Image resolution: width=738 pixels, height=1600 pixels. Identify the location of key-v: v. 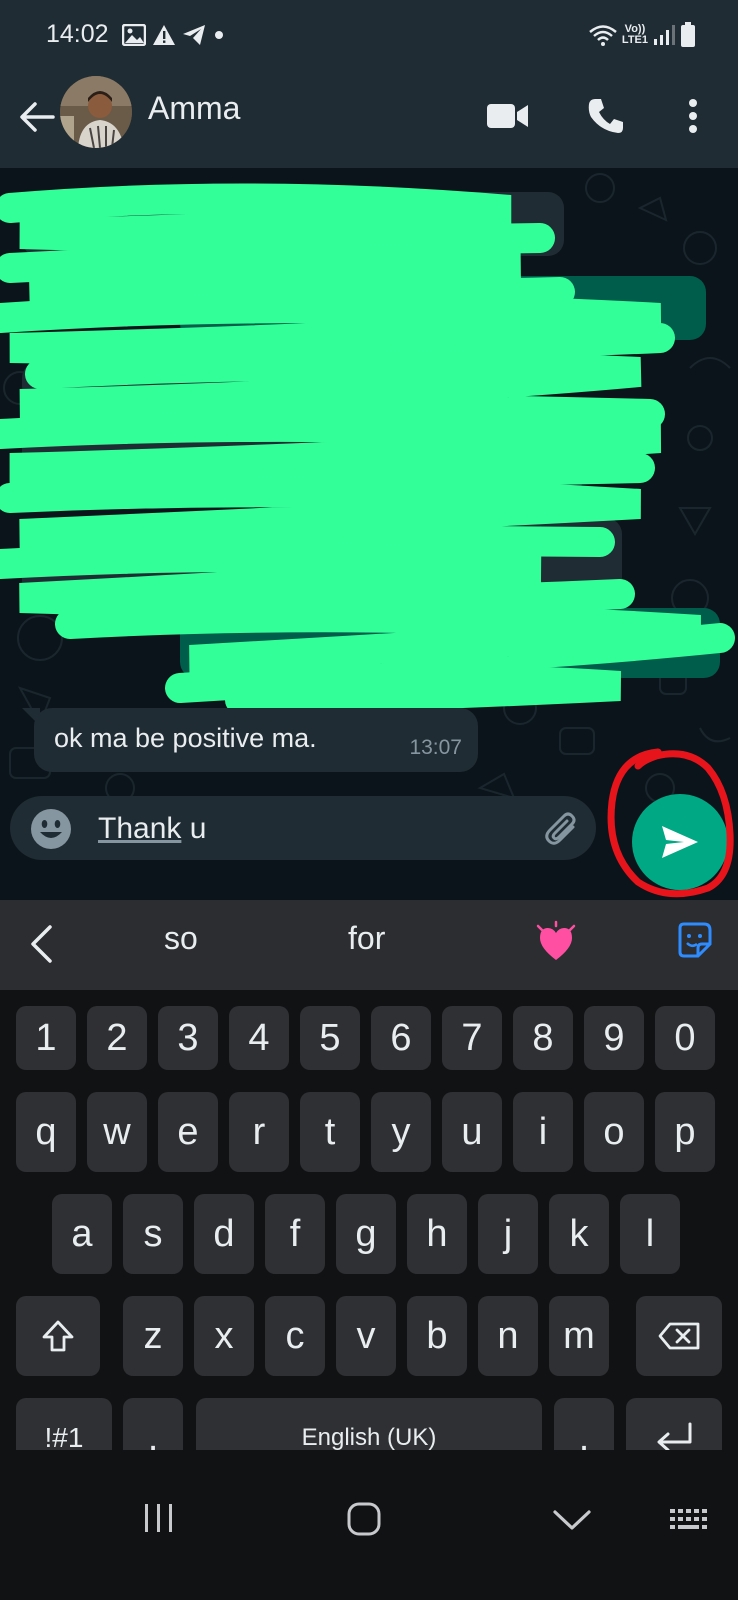
(366, 1336).